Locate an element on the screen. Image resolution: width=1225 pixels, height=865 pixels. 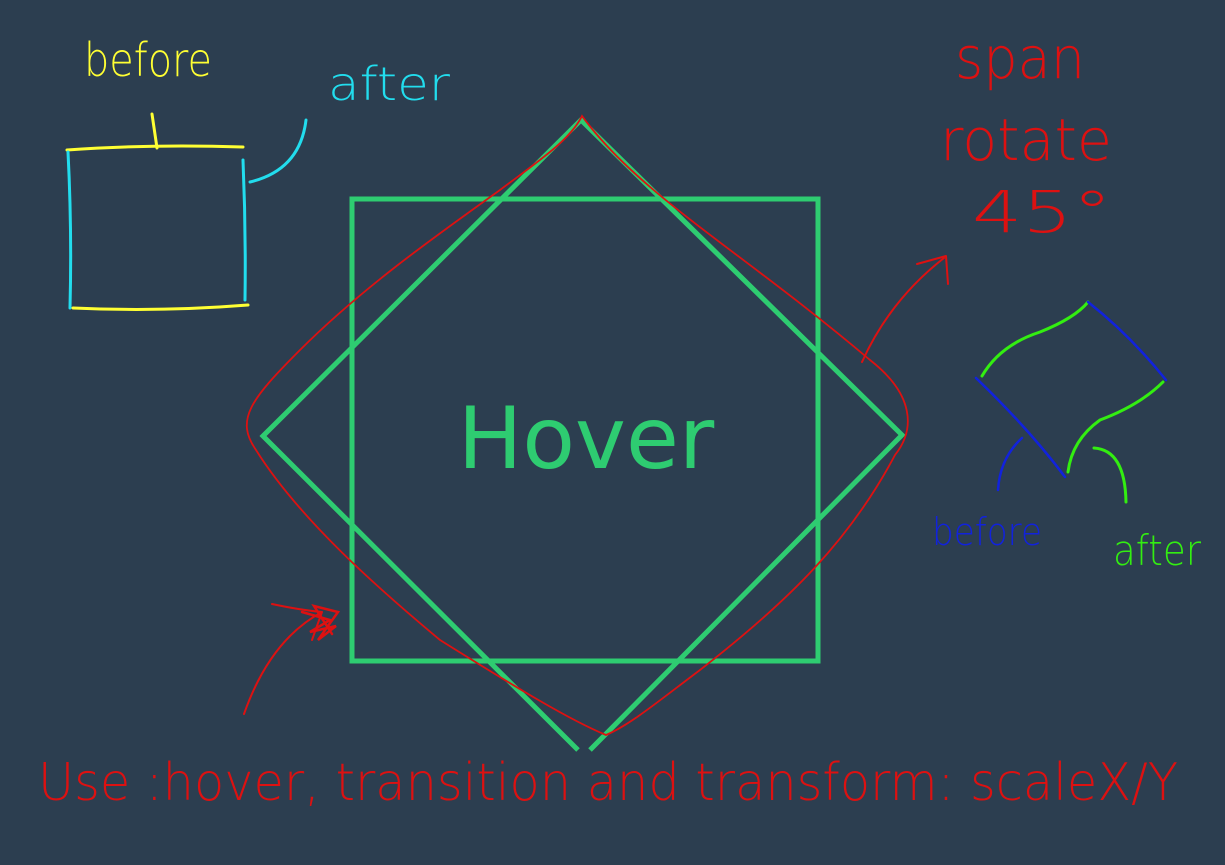
hover-label: Hover is located at coordinates (586, 439).